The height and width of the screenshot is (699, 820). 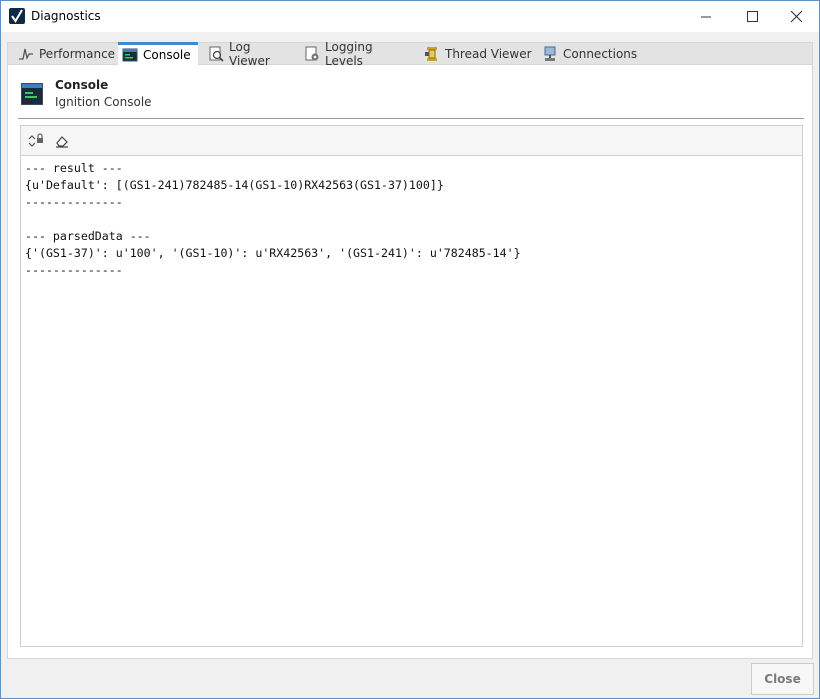 I want to click on tab-console: Console, so click(x=158, y=53).